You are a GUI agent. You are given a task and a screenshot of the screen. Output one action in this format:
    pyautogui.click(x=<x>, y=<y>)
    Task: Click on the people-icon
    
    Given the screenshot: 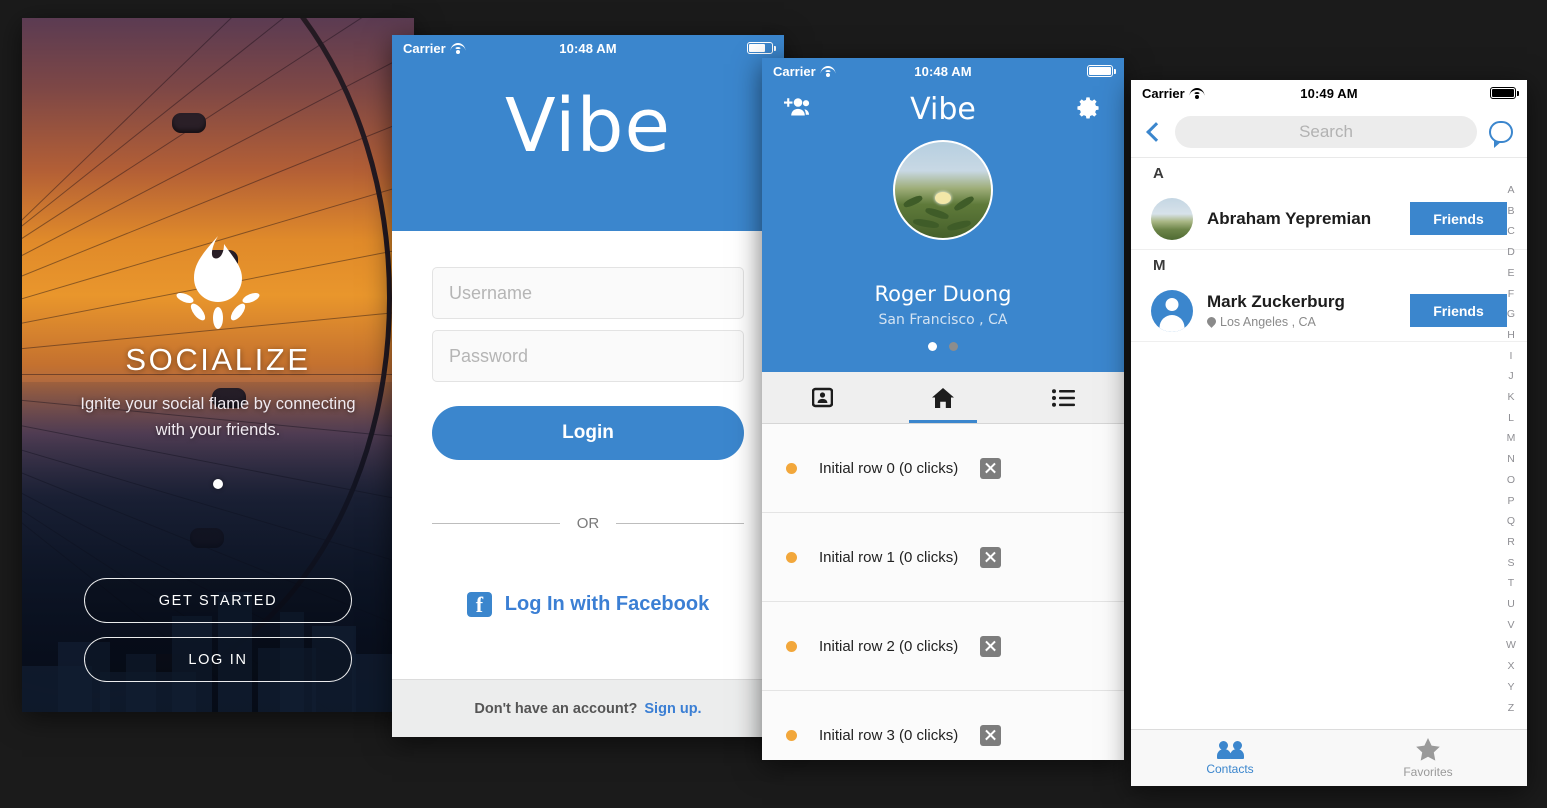 What is the action you would take?
    pyautogui.click(x=1230, y=749)
    